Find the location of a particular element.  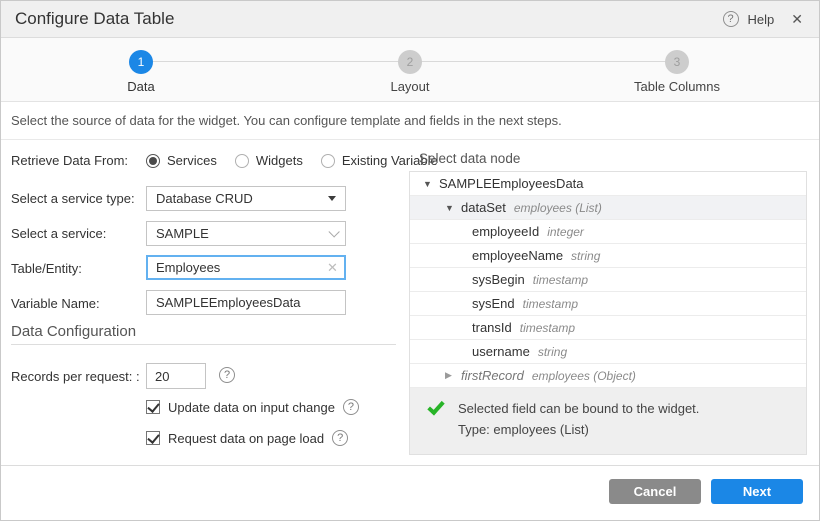

service-select: SAMPLE is located at coordinates (246, 233).